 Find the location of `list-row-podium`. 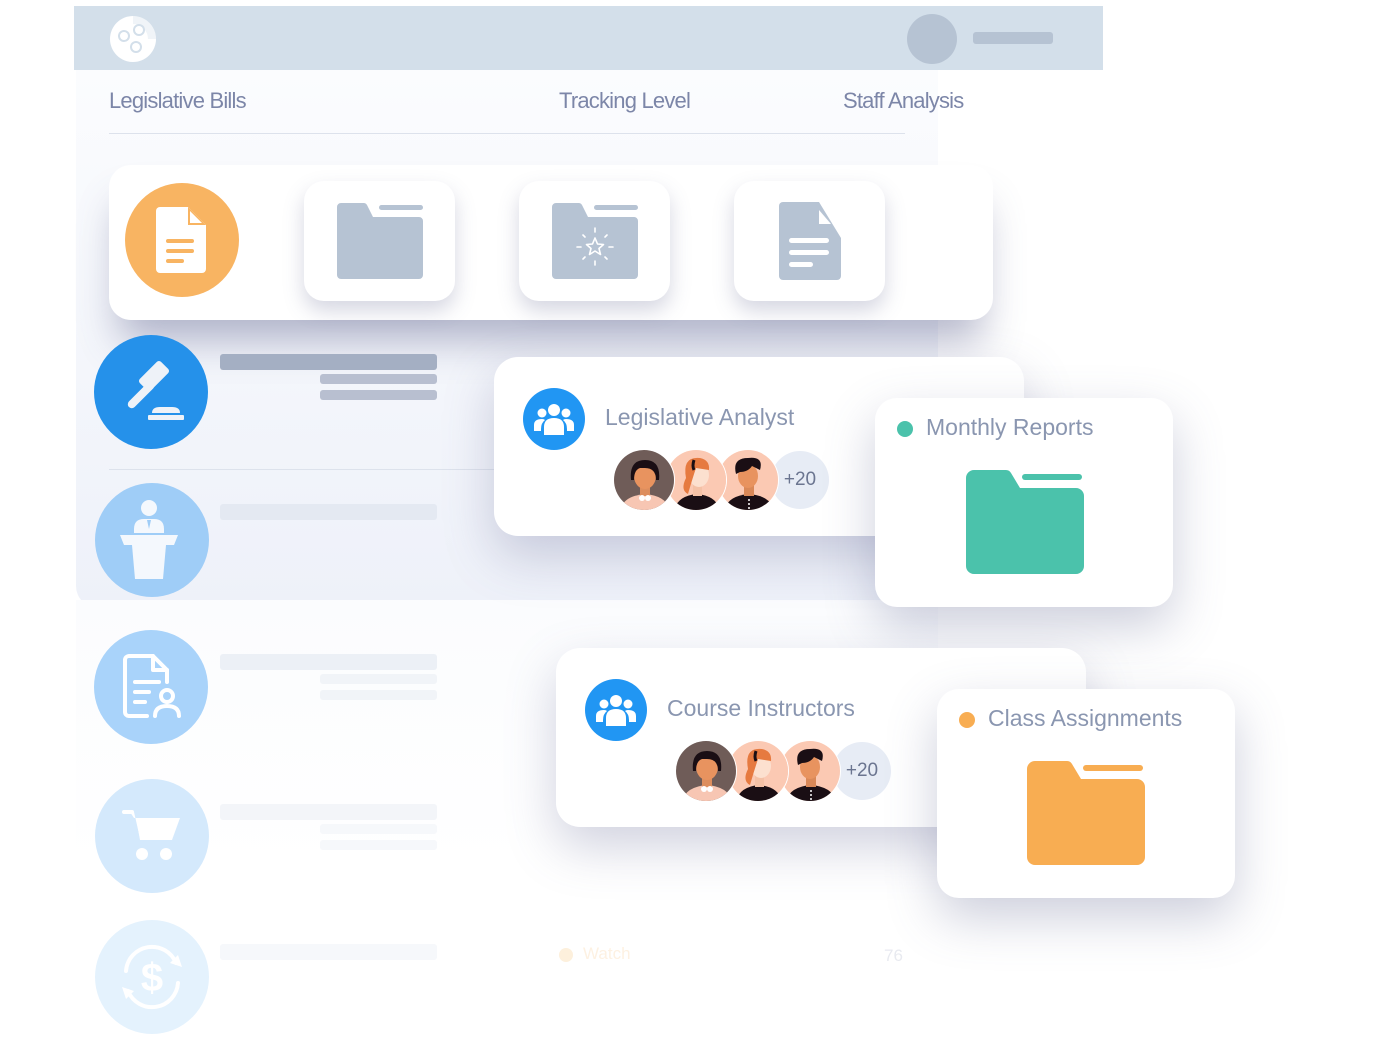

list-row-podium is located at coordinates (152, 540).